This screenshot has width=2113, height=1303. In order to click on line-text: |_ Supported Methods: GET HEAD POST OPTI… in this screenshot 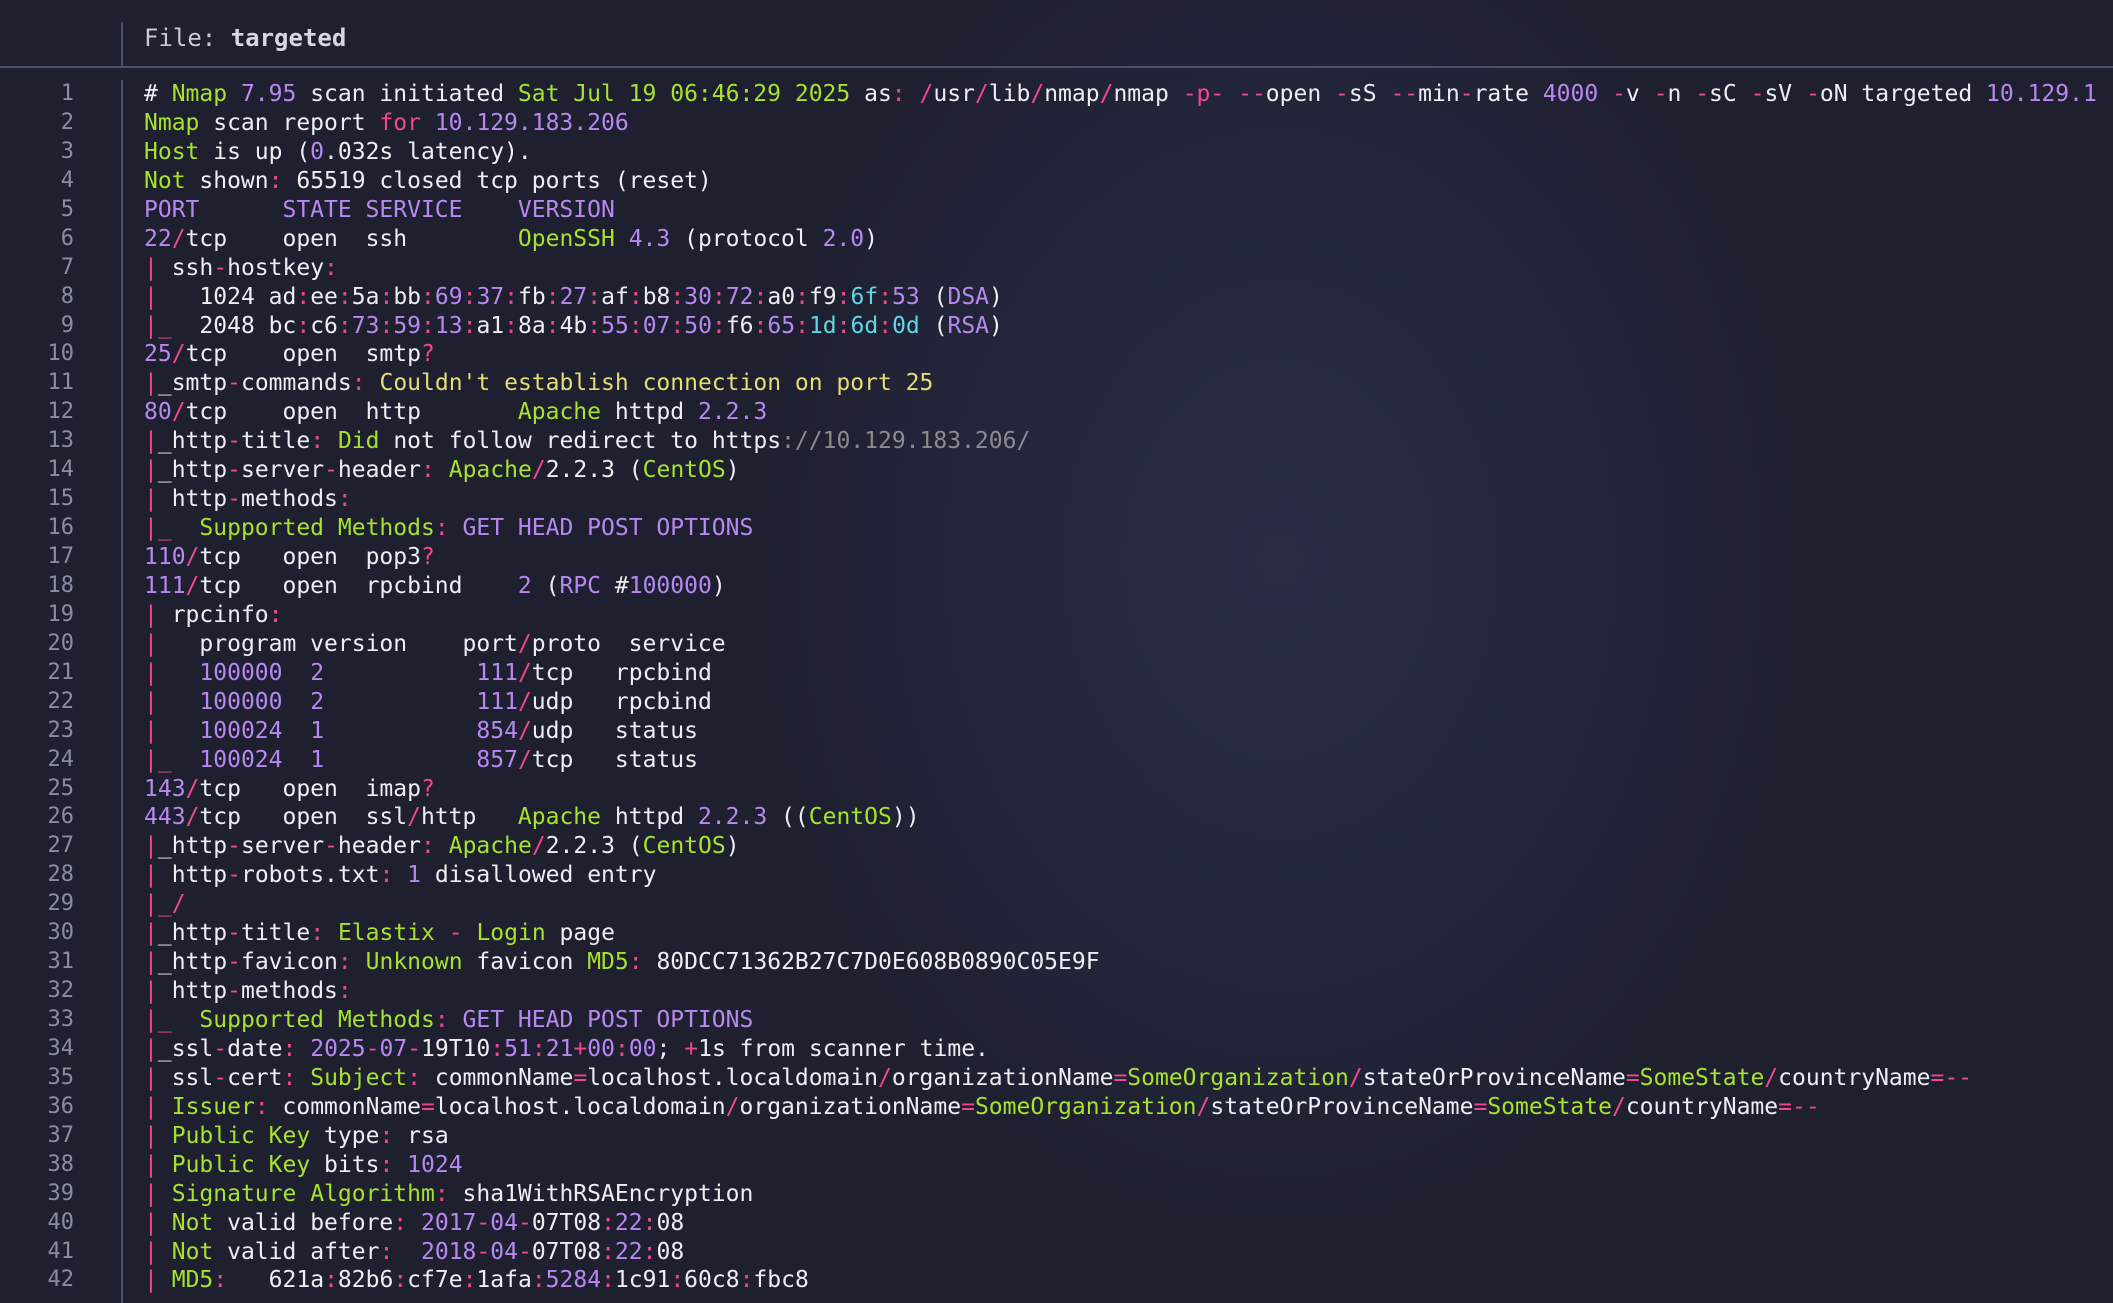, I will do `click(448, 528)`.